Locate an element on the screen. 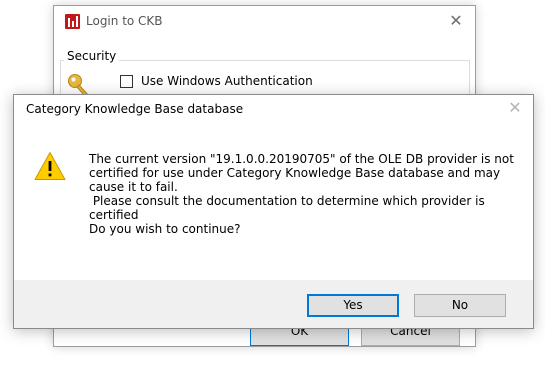 The image size is (545, 367). message-box-footer: Yes No is located at coordinates (273, 304).